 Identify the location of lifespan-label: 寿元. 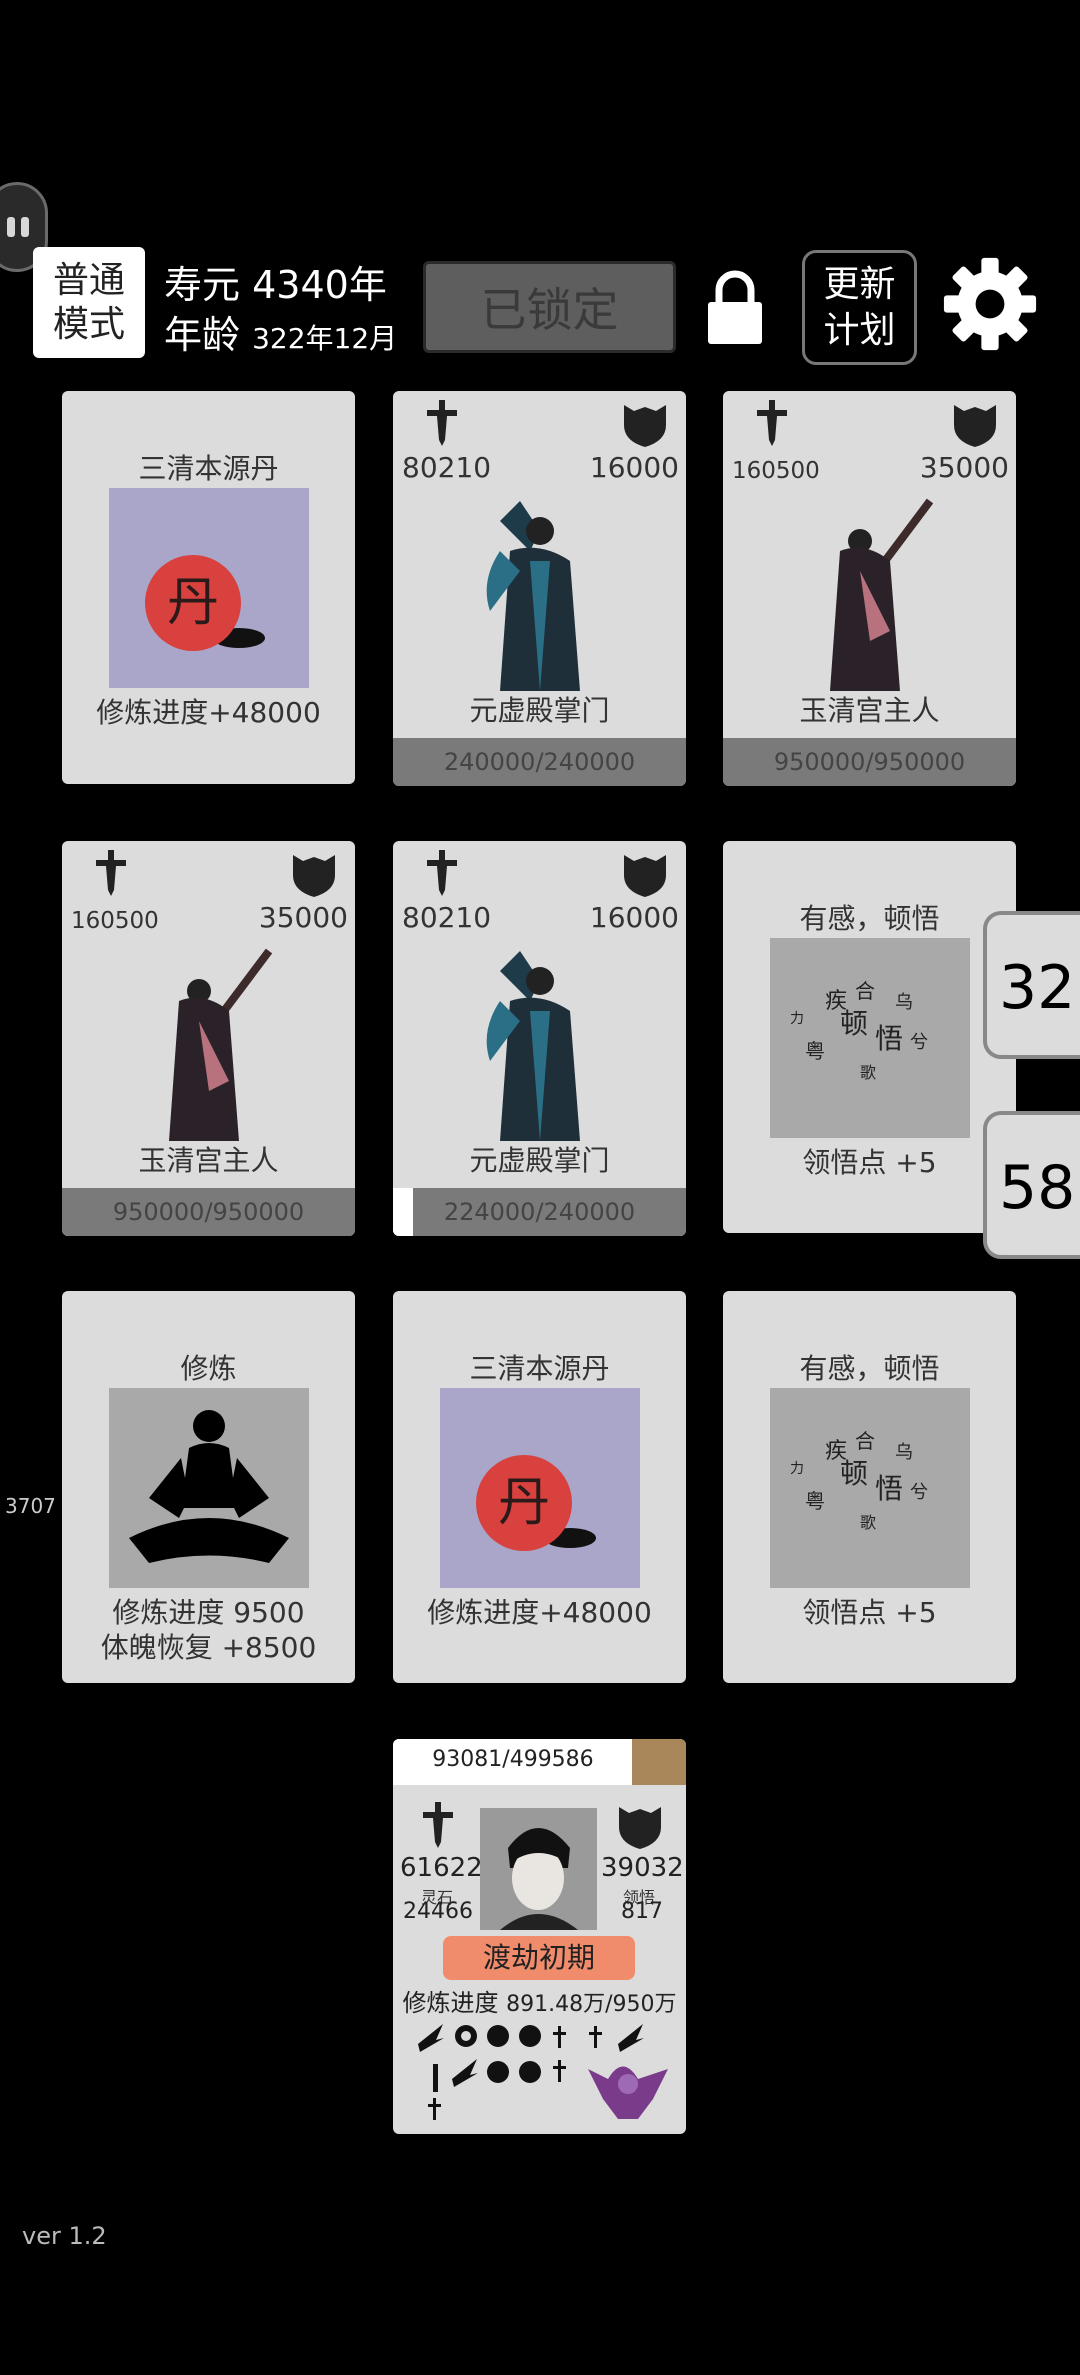
(202, 285).